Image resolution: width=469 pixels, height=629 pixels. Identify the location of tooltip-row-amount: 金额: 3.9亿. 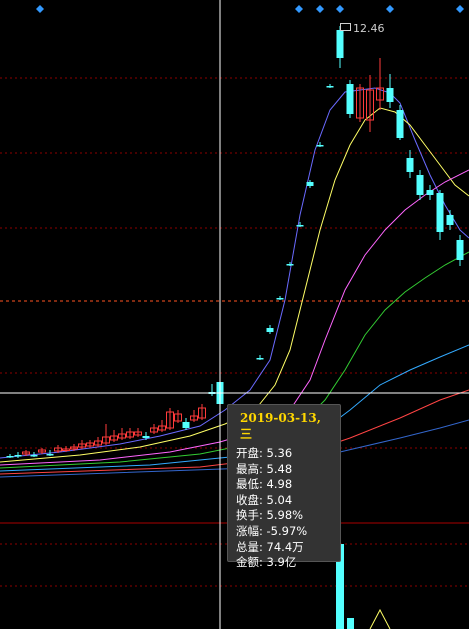
(266, 562).